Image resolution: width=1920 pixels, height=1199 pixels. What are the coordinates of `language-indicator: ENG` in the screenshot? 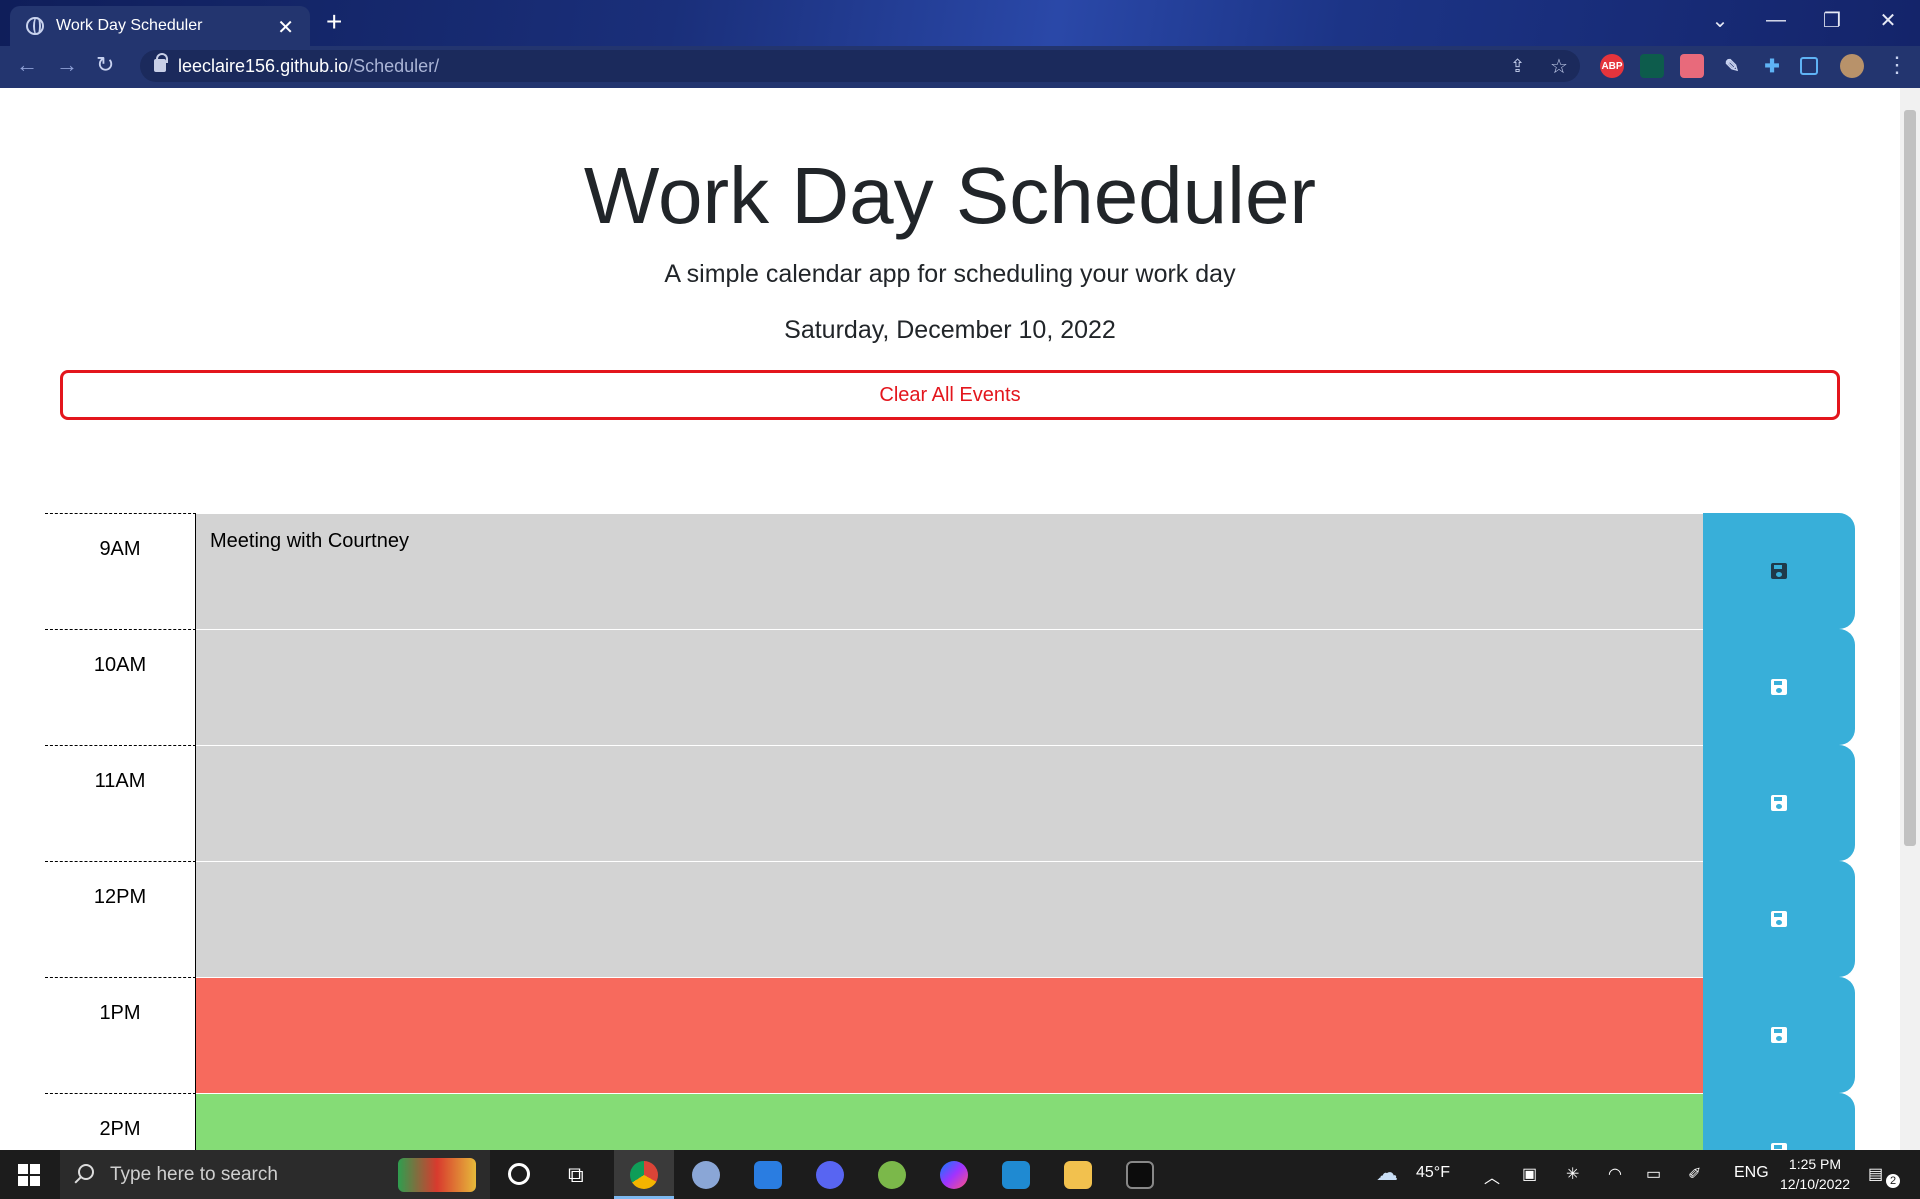 It's located at (1751, 1173).